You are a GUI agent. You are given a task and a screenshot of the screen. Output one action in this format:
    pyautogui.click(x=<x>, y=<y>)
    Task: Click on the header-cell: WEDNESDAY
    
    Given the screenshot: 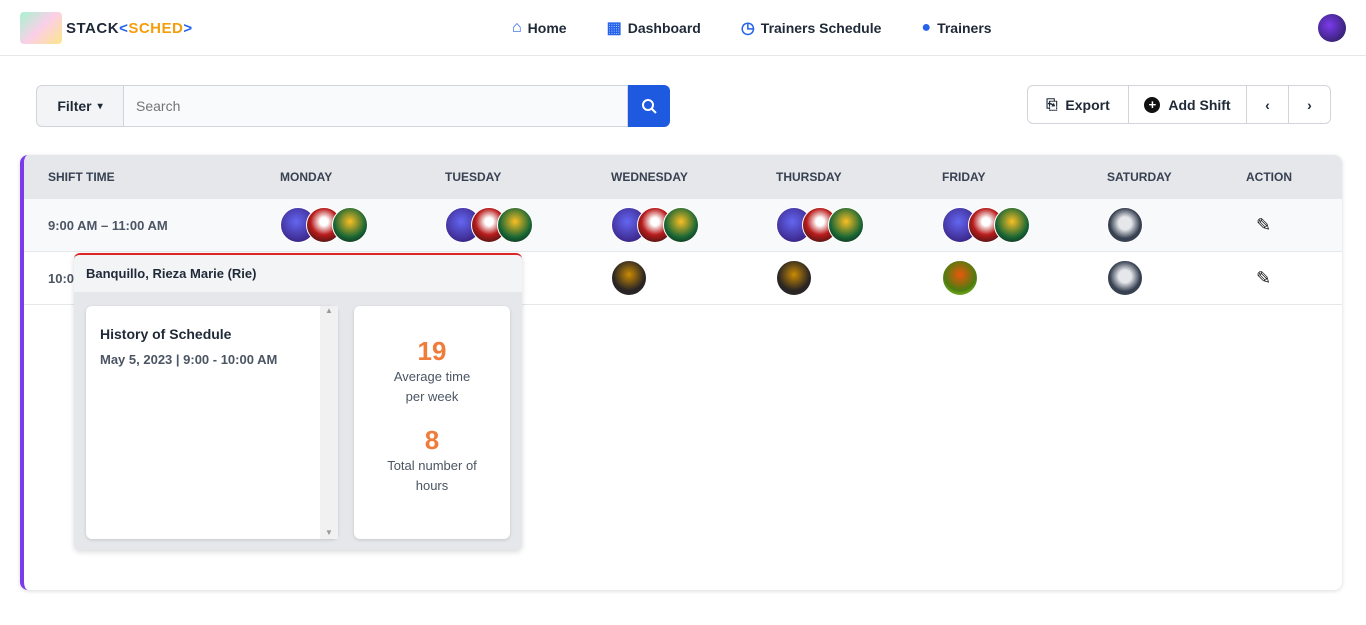 What is the action you would take?
    pyautogui.click(x=649, y=177)
    